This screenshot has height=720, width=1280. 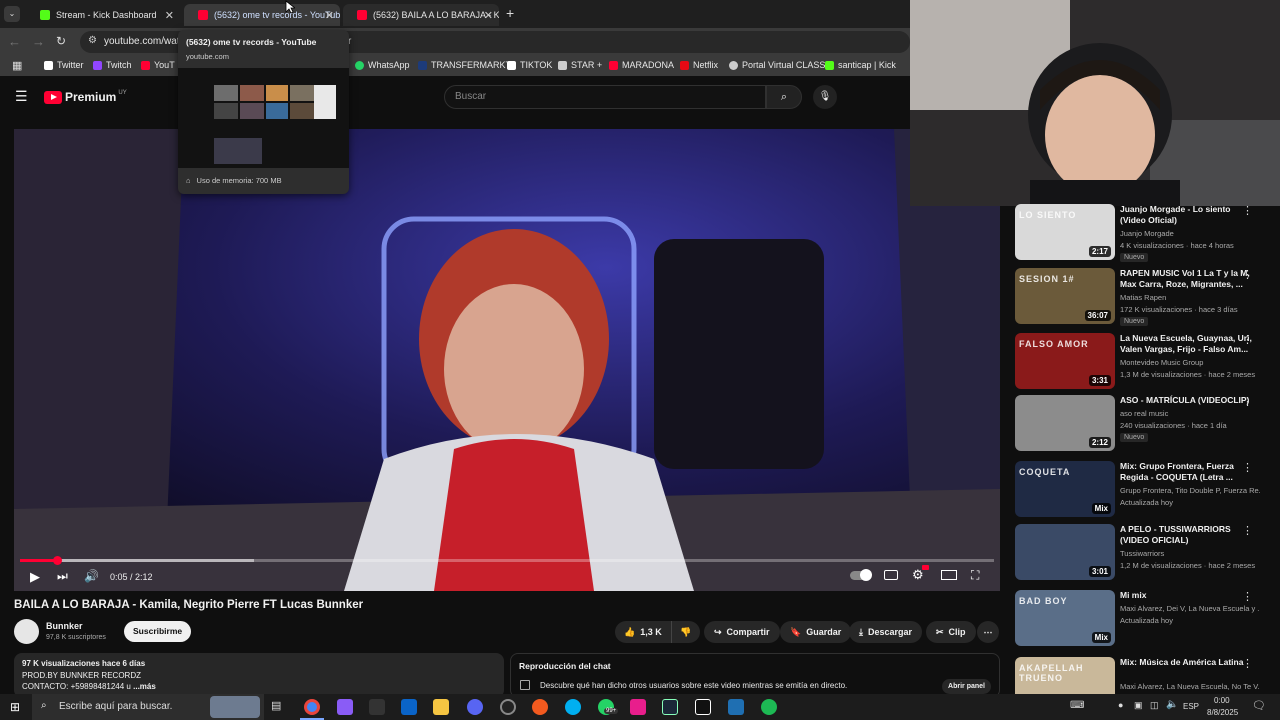 I want to click on task-view-icon: ▤, so click(x=276, y=705).